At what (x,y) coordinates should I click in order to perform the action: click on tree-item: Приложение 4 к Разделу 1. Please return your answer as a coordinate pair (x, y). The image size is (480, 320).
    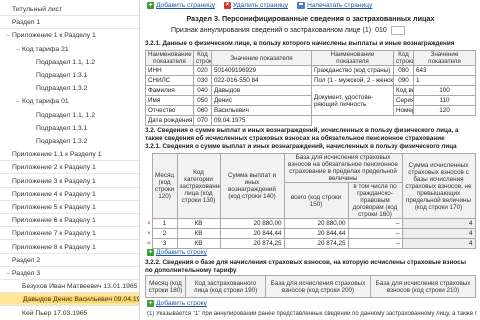
    Looking at the image, I should click on (69, 194).